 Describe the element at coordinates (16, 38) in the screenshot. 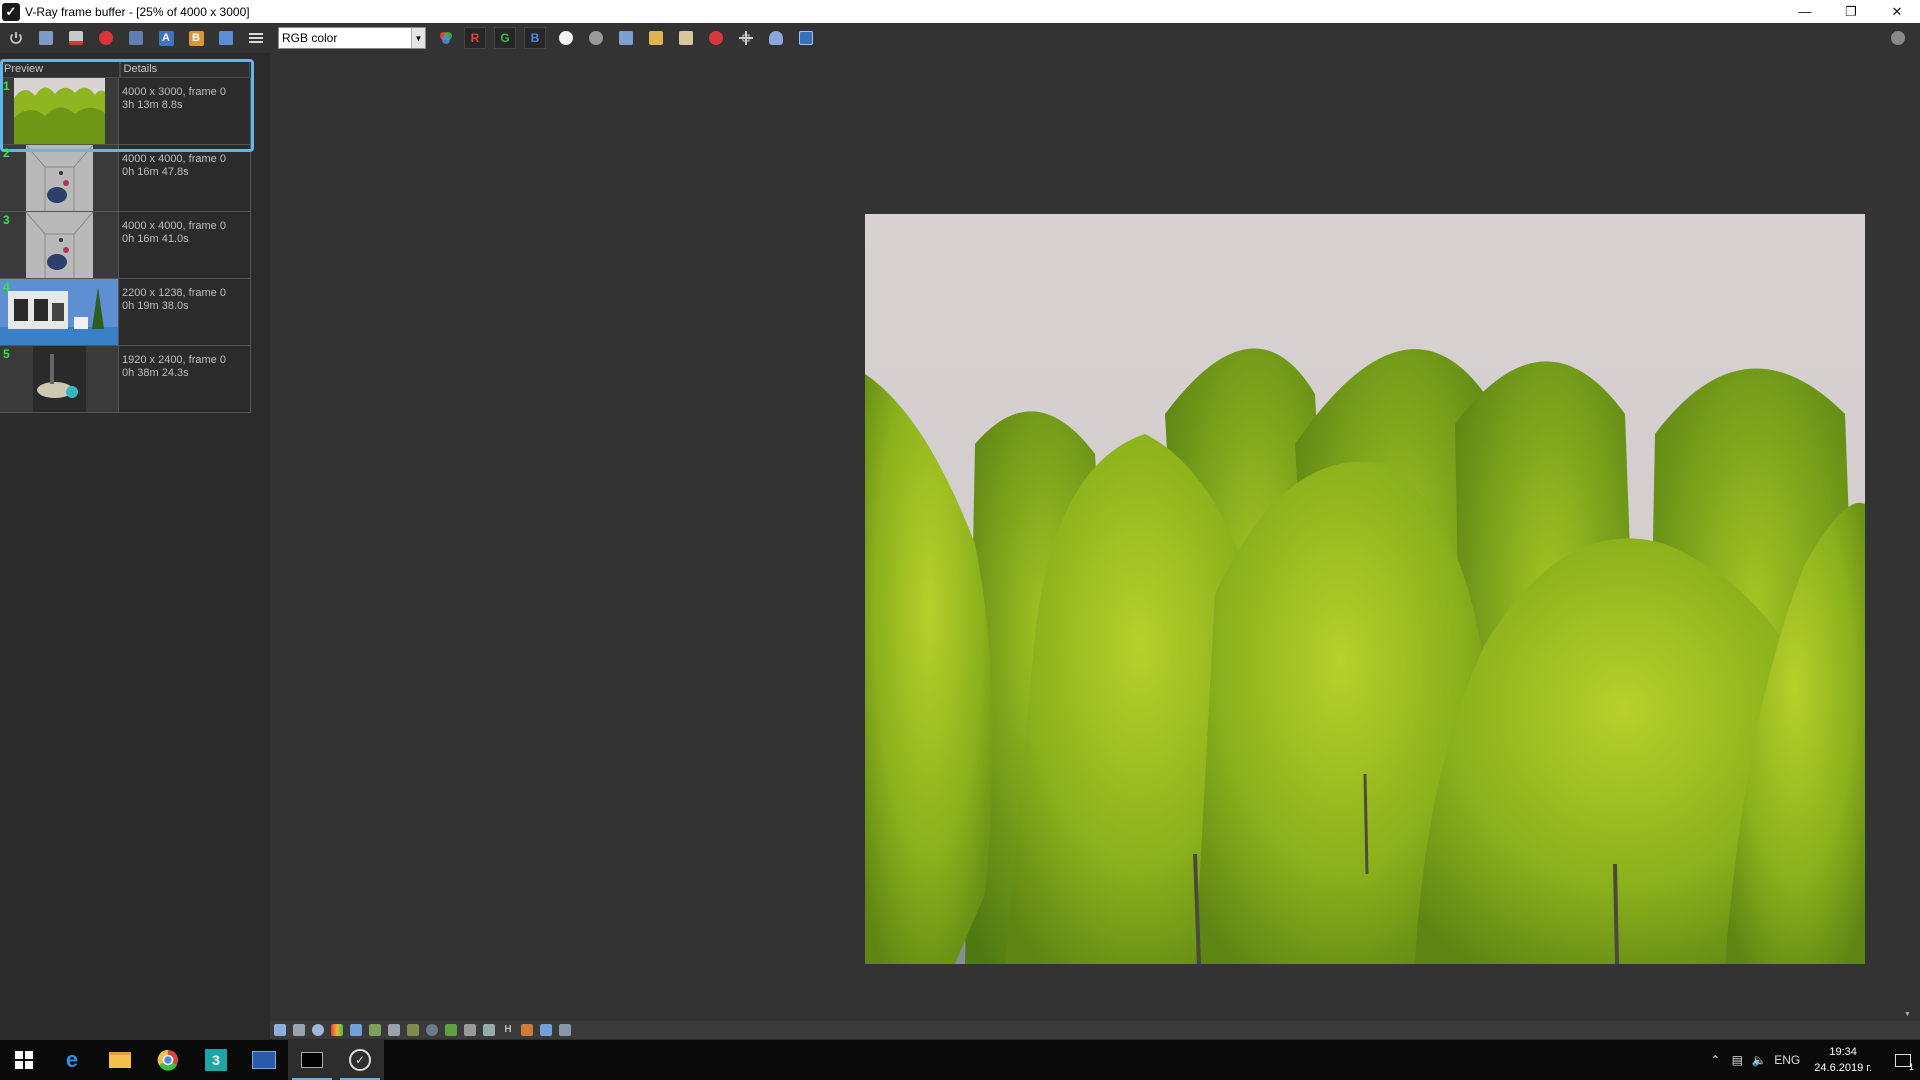

I see `power-icon` at that location.